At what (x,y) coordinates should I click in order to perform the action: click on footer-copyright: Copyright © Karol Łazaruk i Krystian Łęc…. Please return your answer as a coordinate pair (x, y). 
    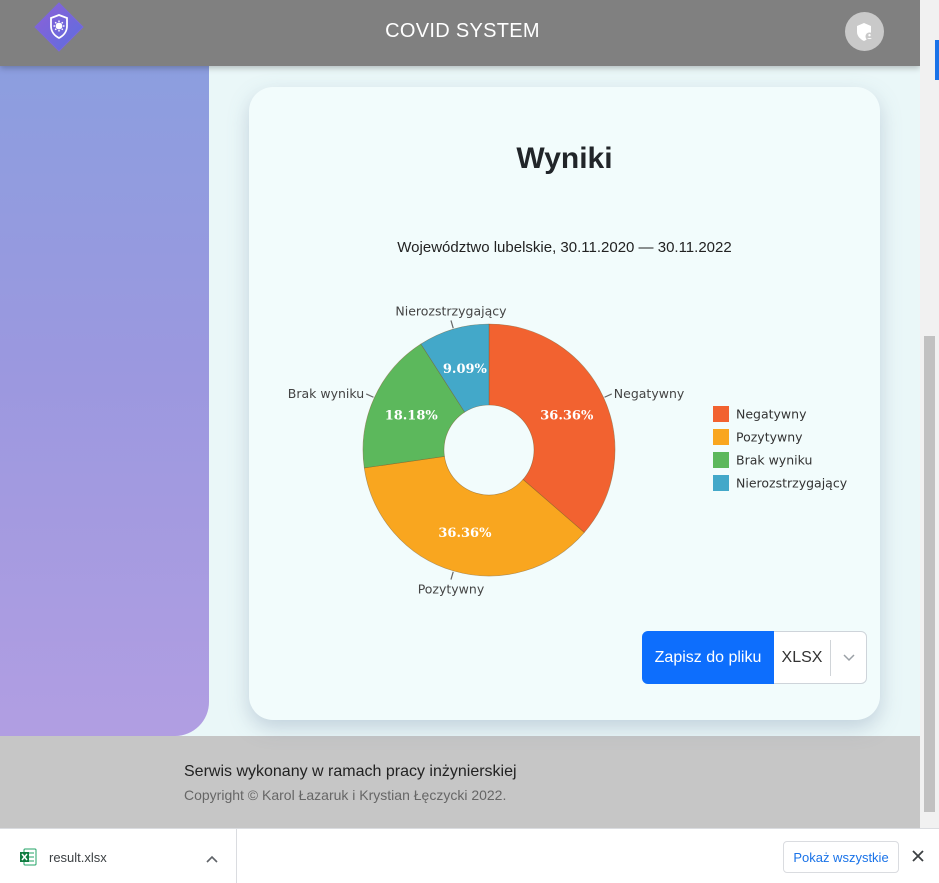
    Looking at the image, I should click on (345, 795).